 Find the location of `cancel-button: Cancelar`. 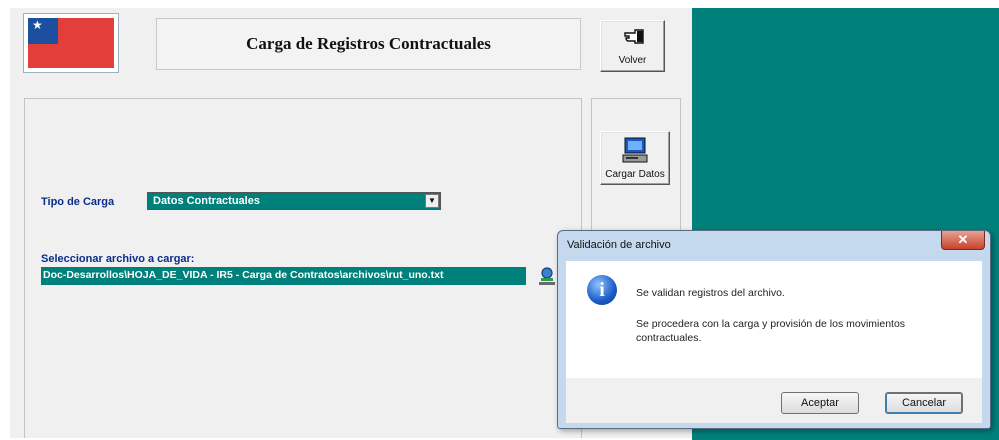

cancel-button: Cancelar is located at coordinates (924, 403).